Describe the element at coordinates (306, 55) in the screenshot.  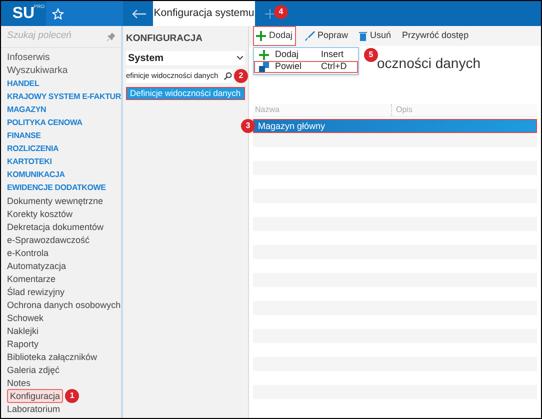
I see `menu-item: Dodaj Insert` at that location.